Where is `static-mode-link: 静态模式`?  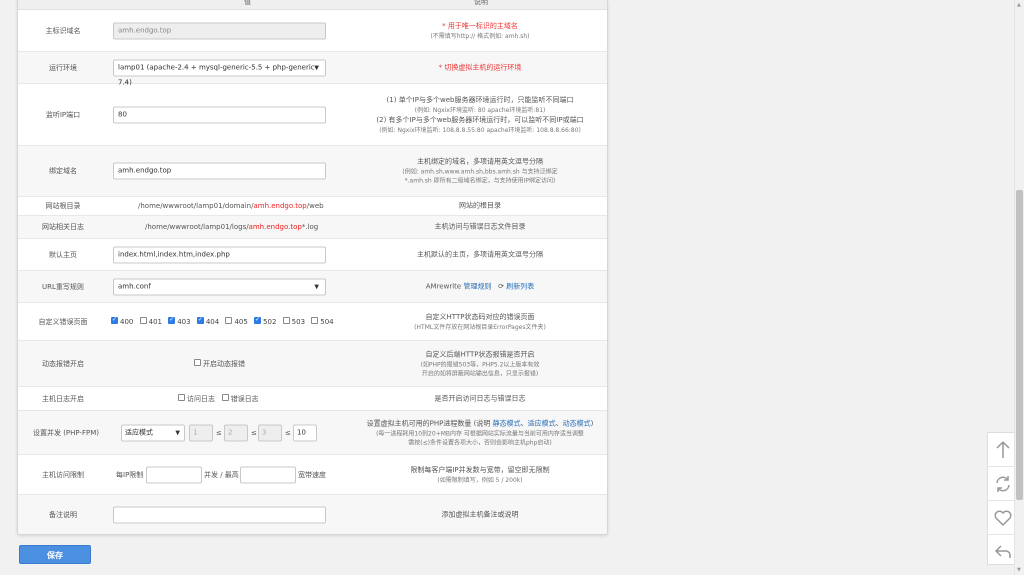
static-mode-link: 静态模式 is located at coordinates (507, 423).